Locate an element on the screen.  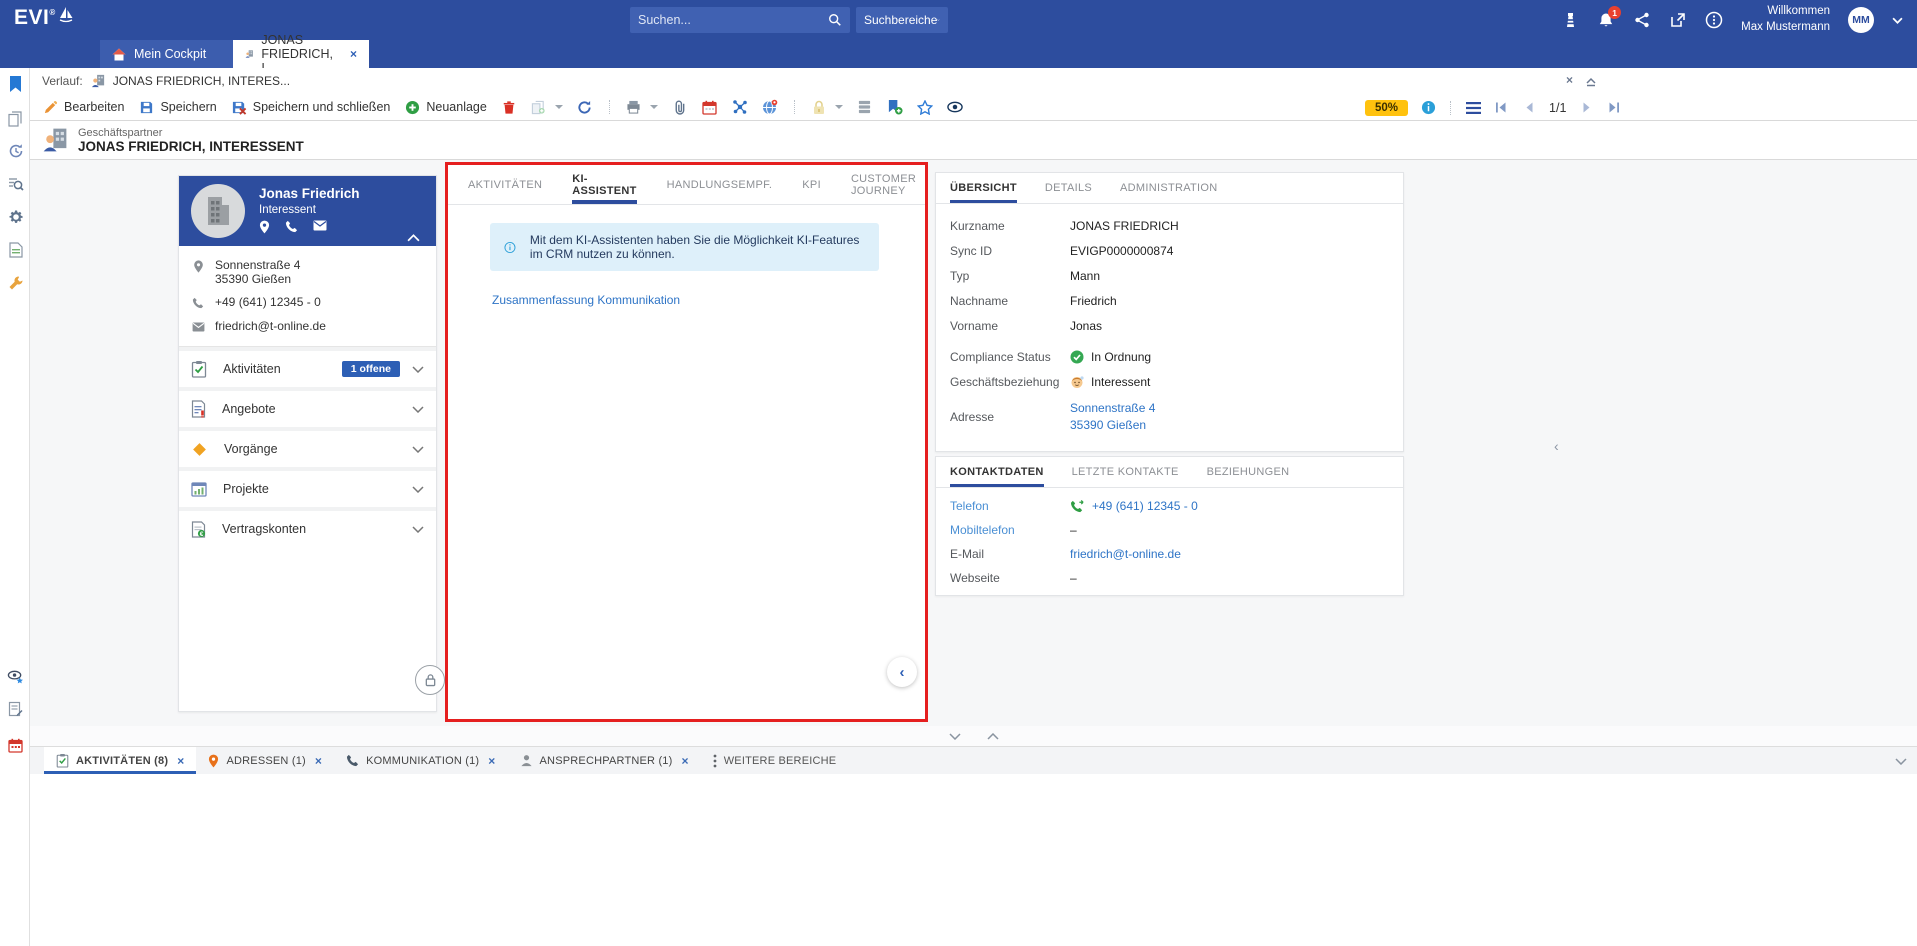
search-list-icon is located at coordinates (15, 183).